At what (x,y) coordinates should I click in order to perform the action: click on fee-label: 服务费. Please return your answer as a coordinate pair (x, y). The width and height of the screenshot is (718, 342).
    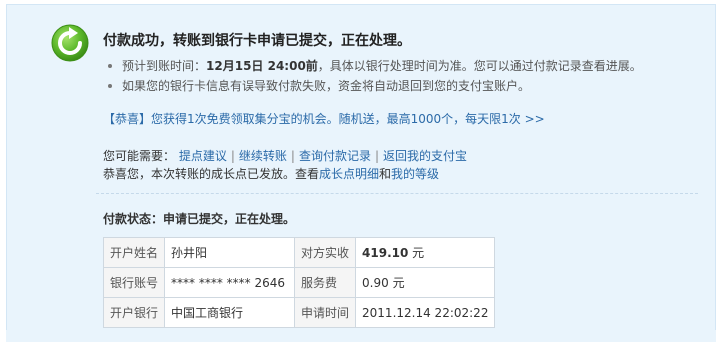
    Looking at the image, I should click on (325, 282).